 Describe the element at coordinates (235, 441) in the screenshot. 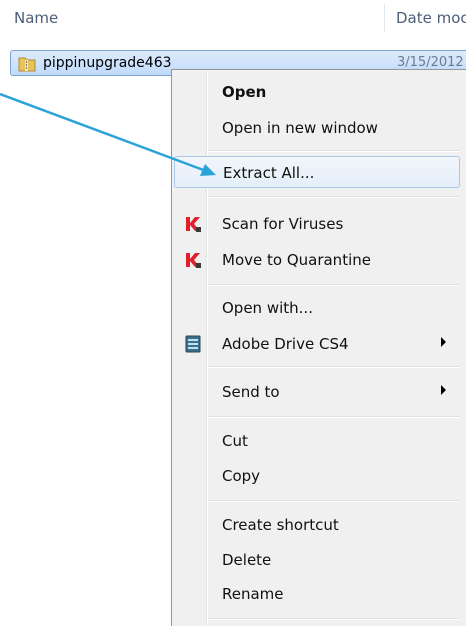

I see `menu-item-label: Cut` at that location.